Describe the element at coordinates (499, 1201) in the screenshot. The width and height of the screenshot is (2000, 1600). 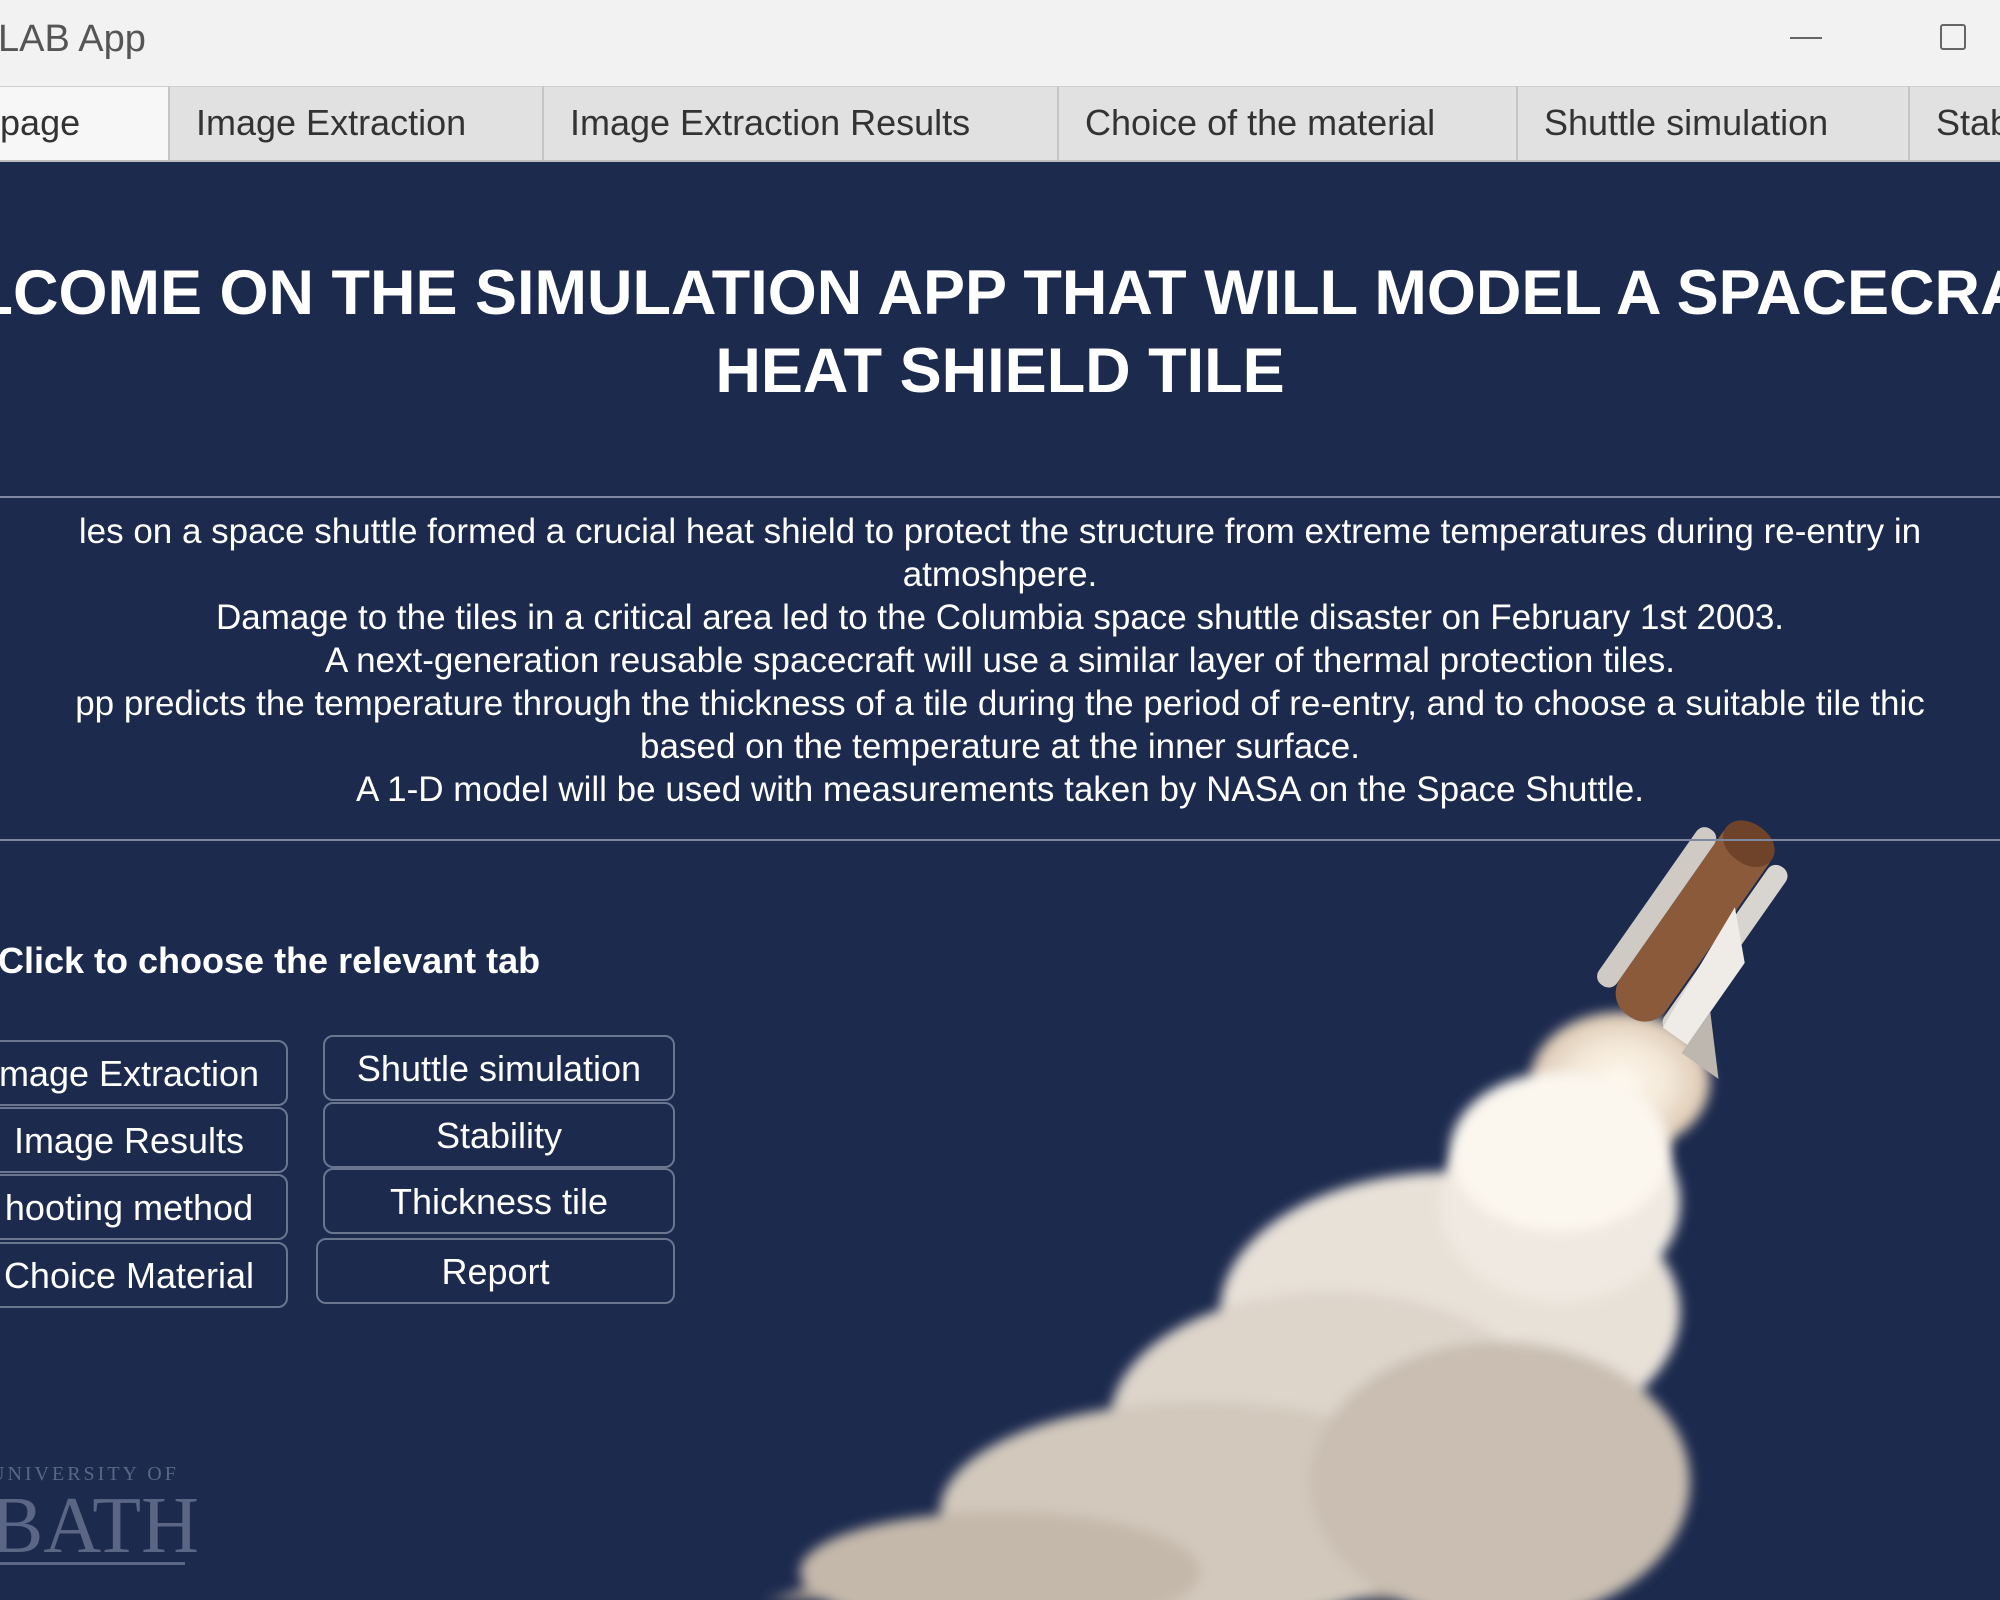
I see `thickness-tile-button: Thickness tile` at that location.